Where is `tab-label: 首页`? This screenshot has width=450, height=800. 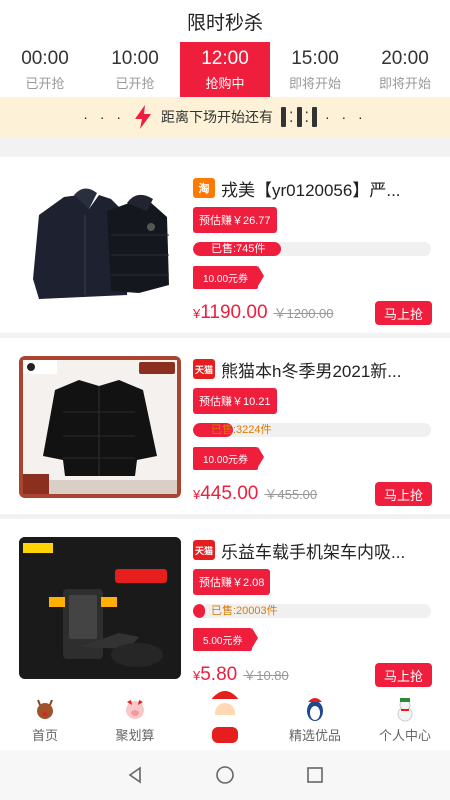
tab-label: 首页 is located at coordinates (44, 735).